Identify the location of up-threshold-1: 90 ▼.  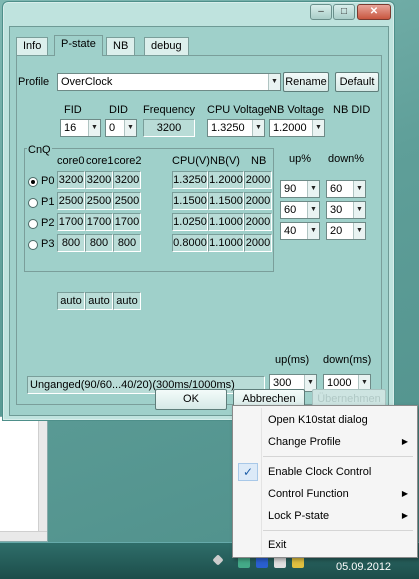
(300, 189).